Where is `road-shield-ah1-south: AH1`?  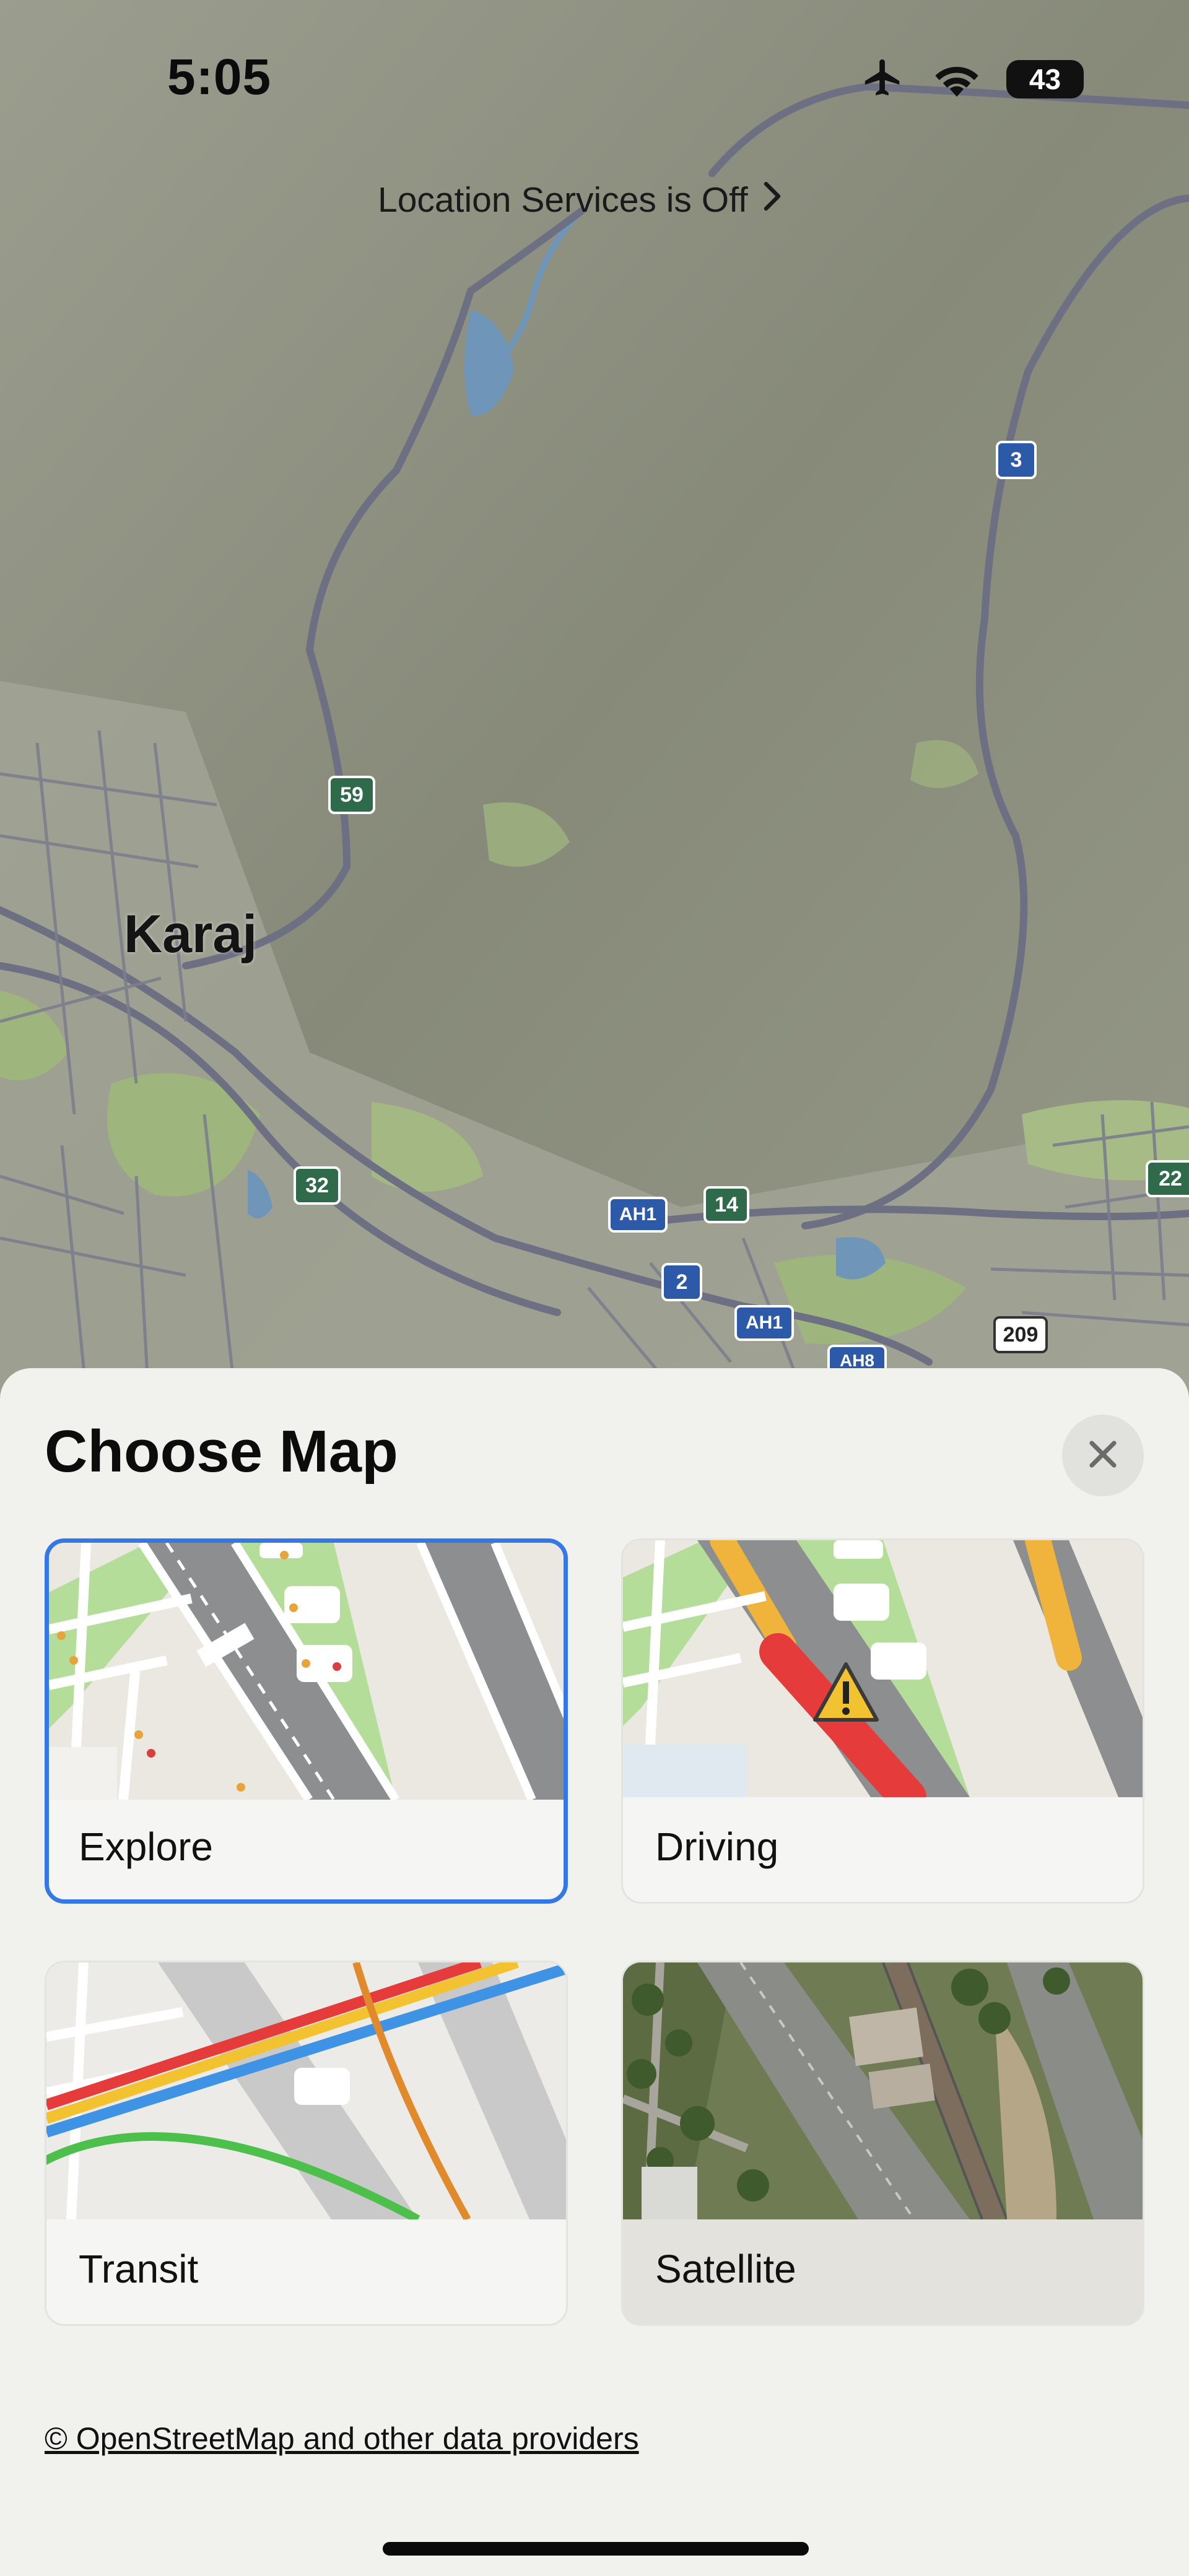
road-shield-ah1-south: AH1 is located at coordinates (764, 1323).